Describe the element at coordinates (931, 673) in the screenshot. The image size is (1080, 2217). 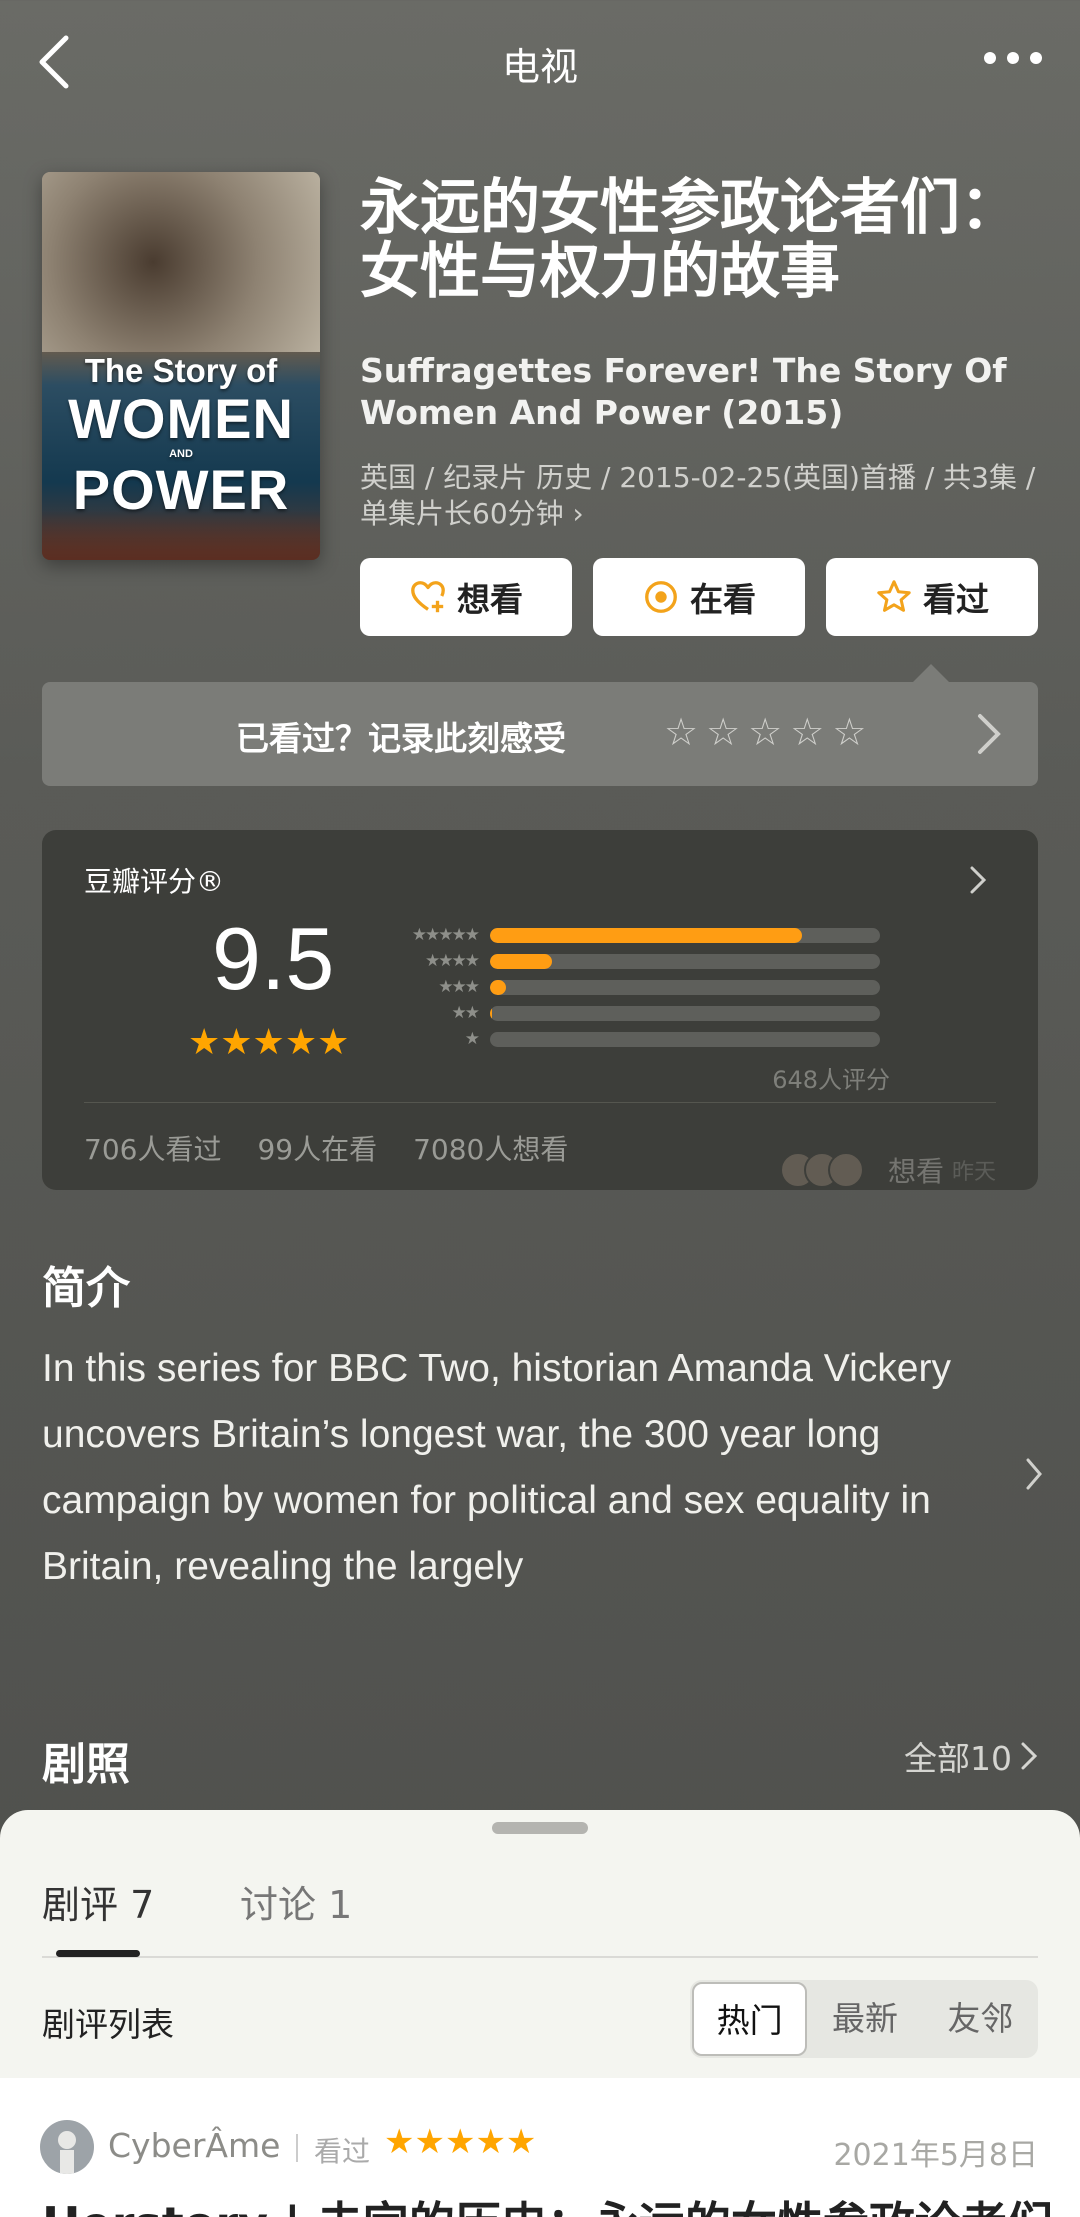
I see `popover-notch` at that location.